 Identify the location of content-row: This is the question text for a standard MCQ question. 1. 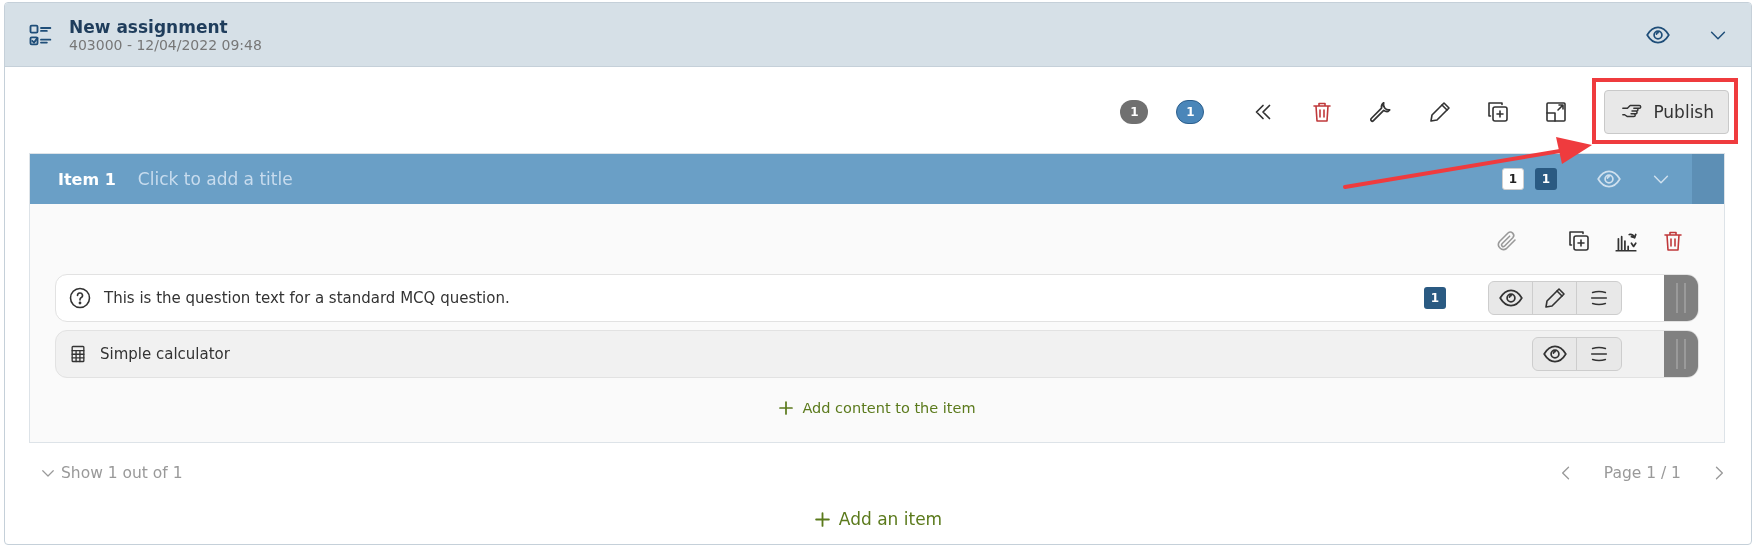
(877, 298).